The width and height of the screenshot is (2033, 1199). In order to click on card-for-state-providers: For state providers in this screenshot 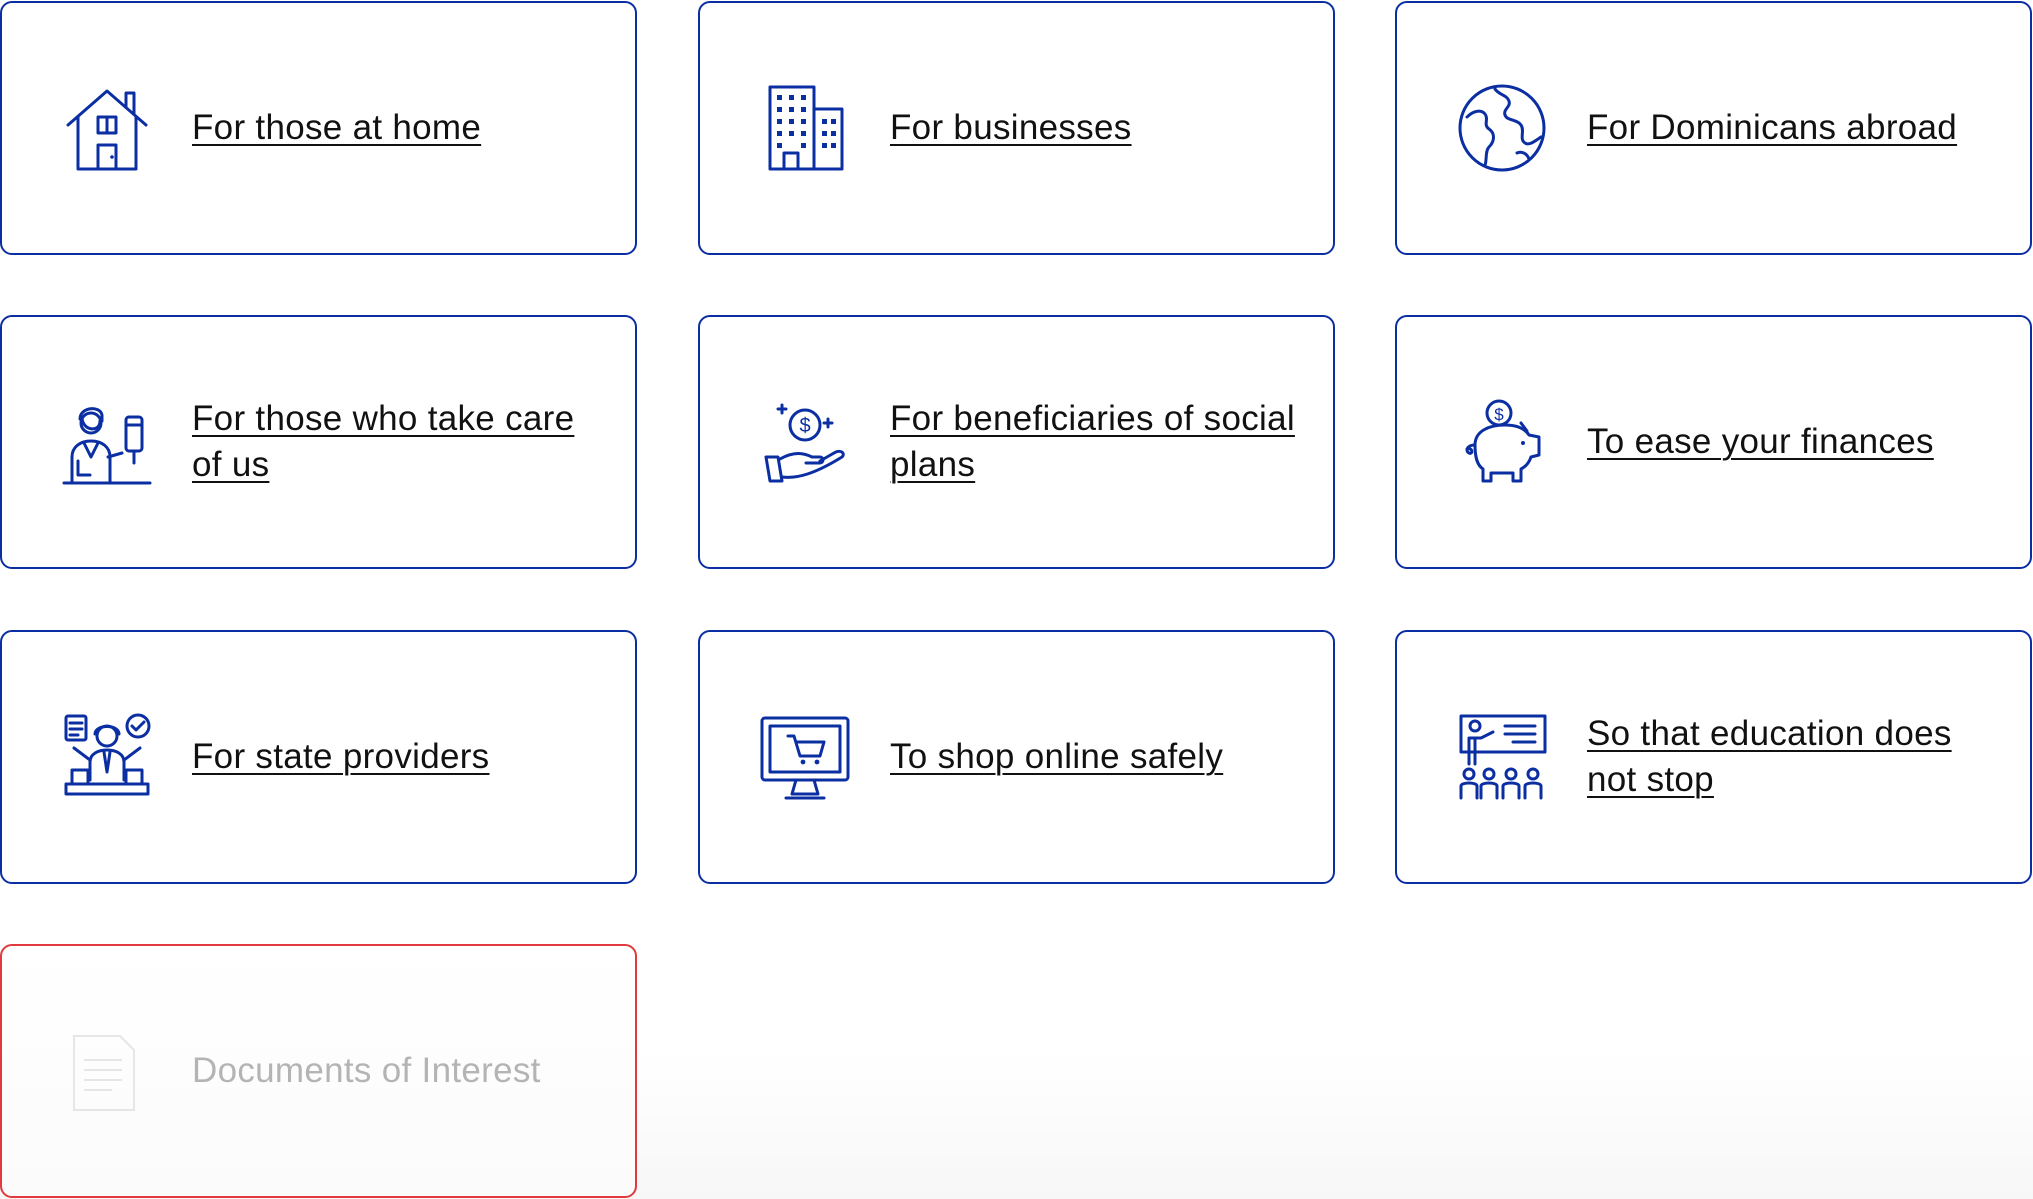, I will do `click(318, 757)`.